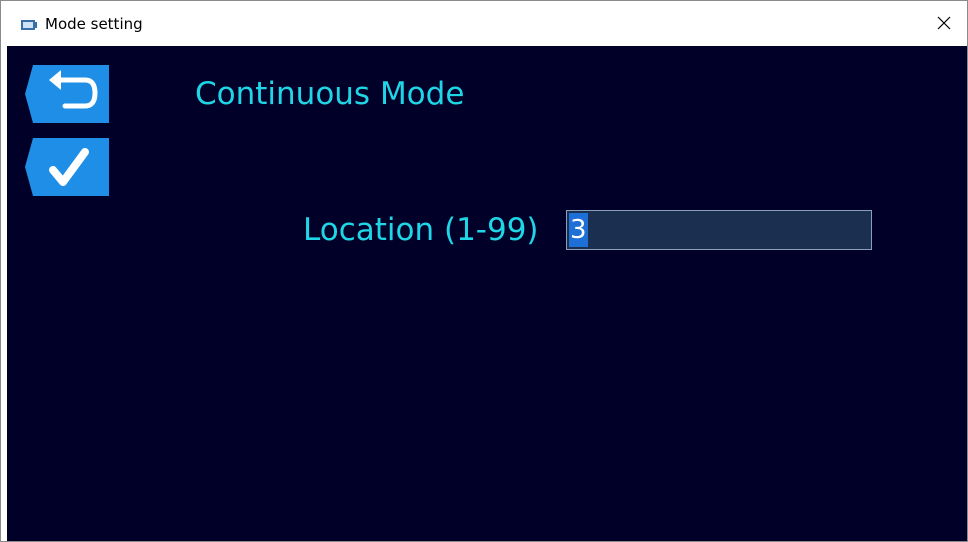  Describe the element at coordinates (29, 25) in the screenshot. I see `window-app-icon` at that location.